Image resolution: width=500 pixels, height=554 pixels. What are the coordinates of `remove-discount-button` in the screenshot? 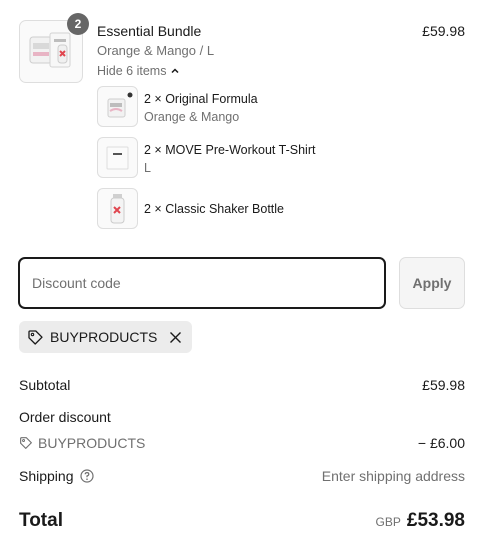 It's located at (175, 337).